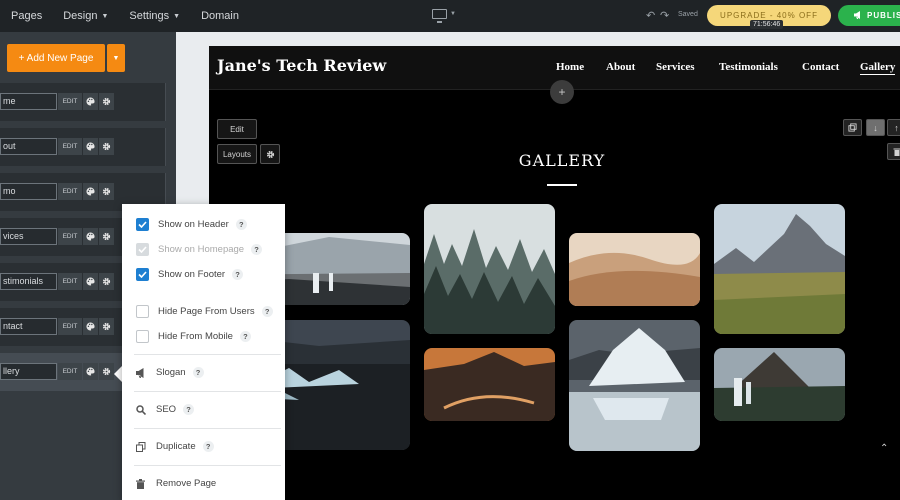  I want to click on add-page-dropdown-button: ▼, so click(116, 58).